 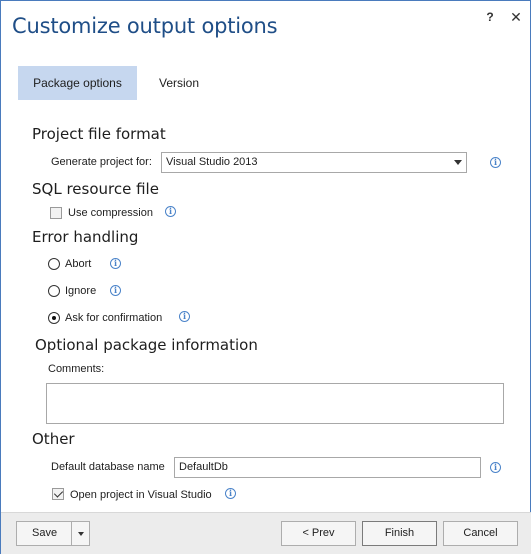 What do you see at coordinates (266, 533) in the screenshot?
I see `dialog-footer: Save < Prev Finish Cancel` at bounding box center [266, 533].